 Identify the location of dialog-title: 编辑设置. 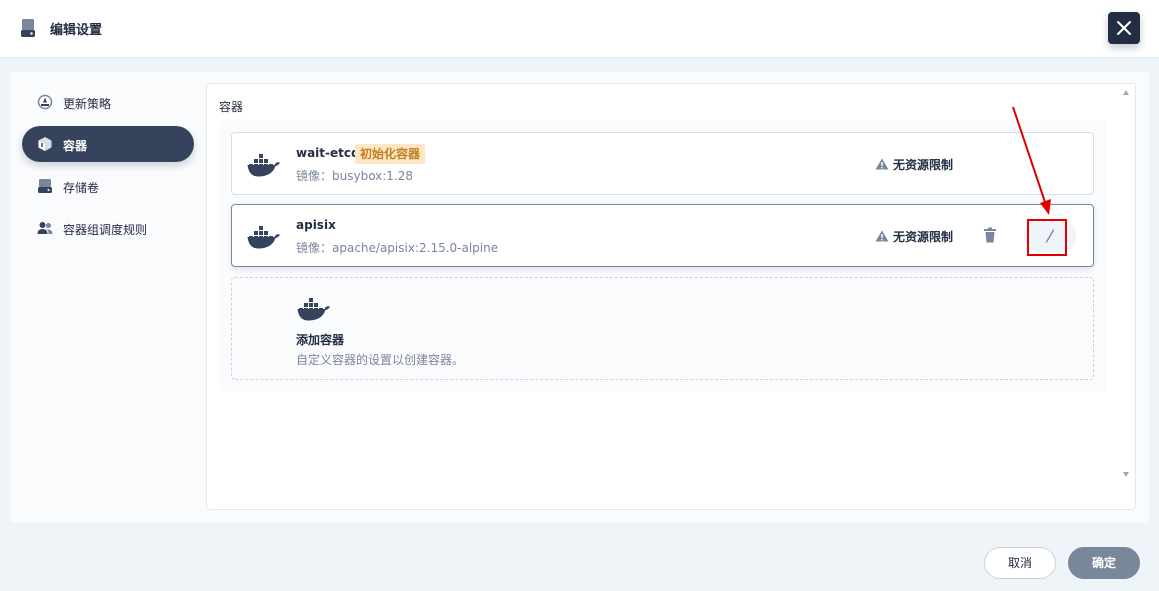
(76, 30).